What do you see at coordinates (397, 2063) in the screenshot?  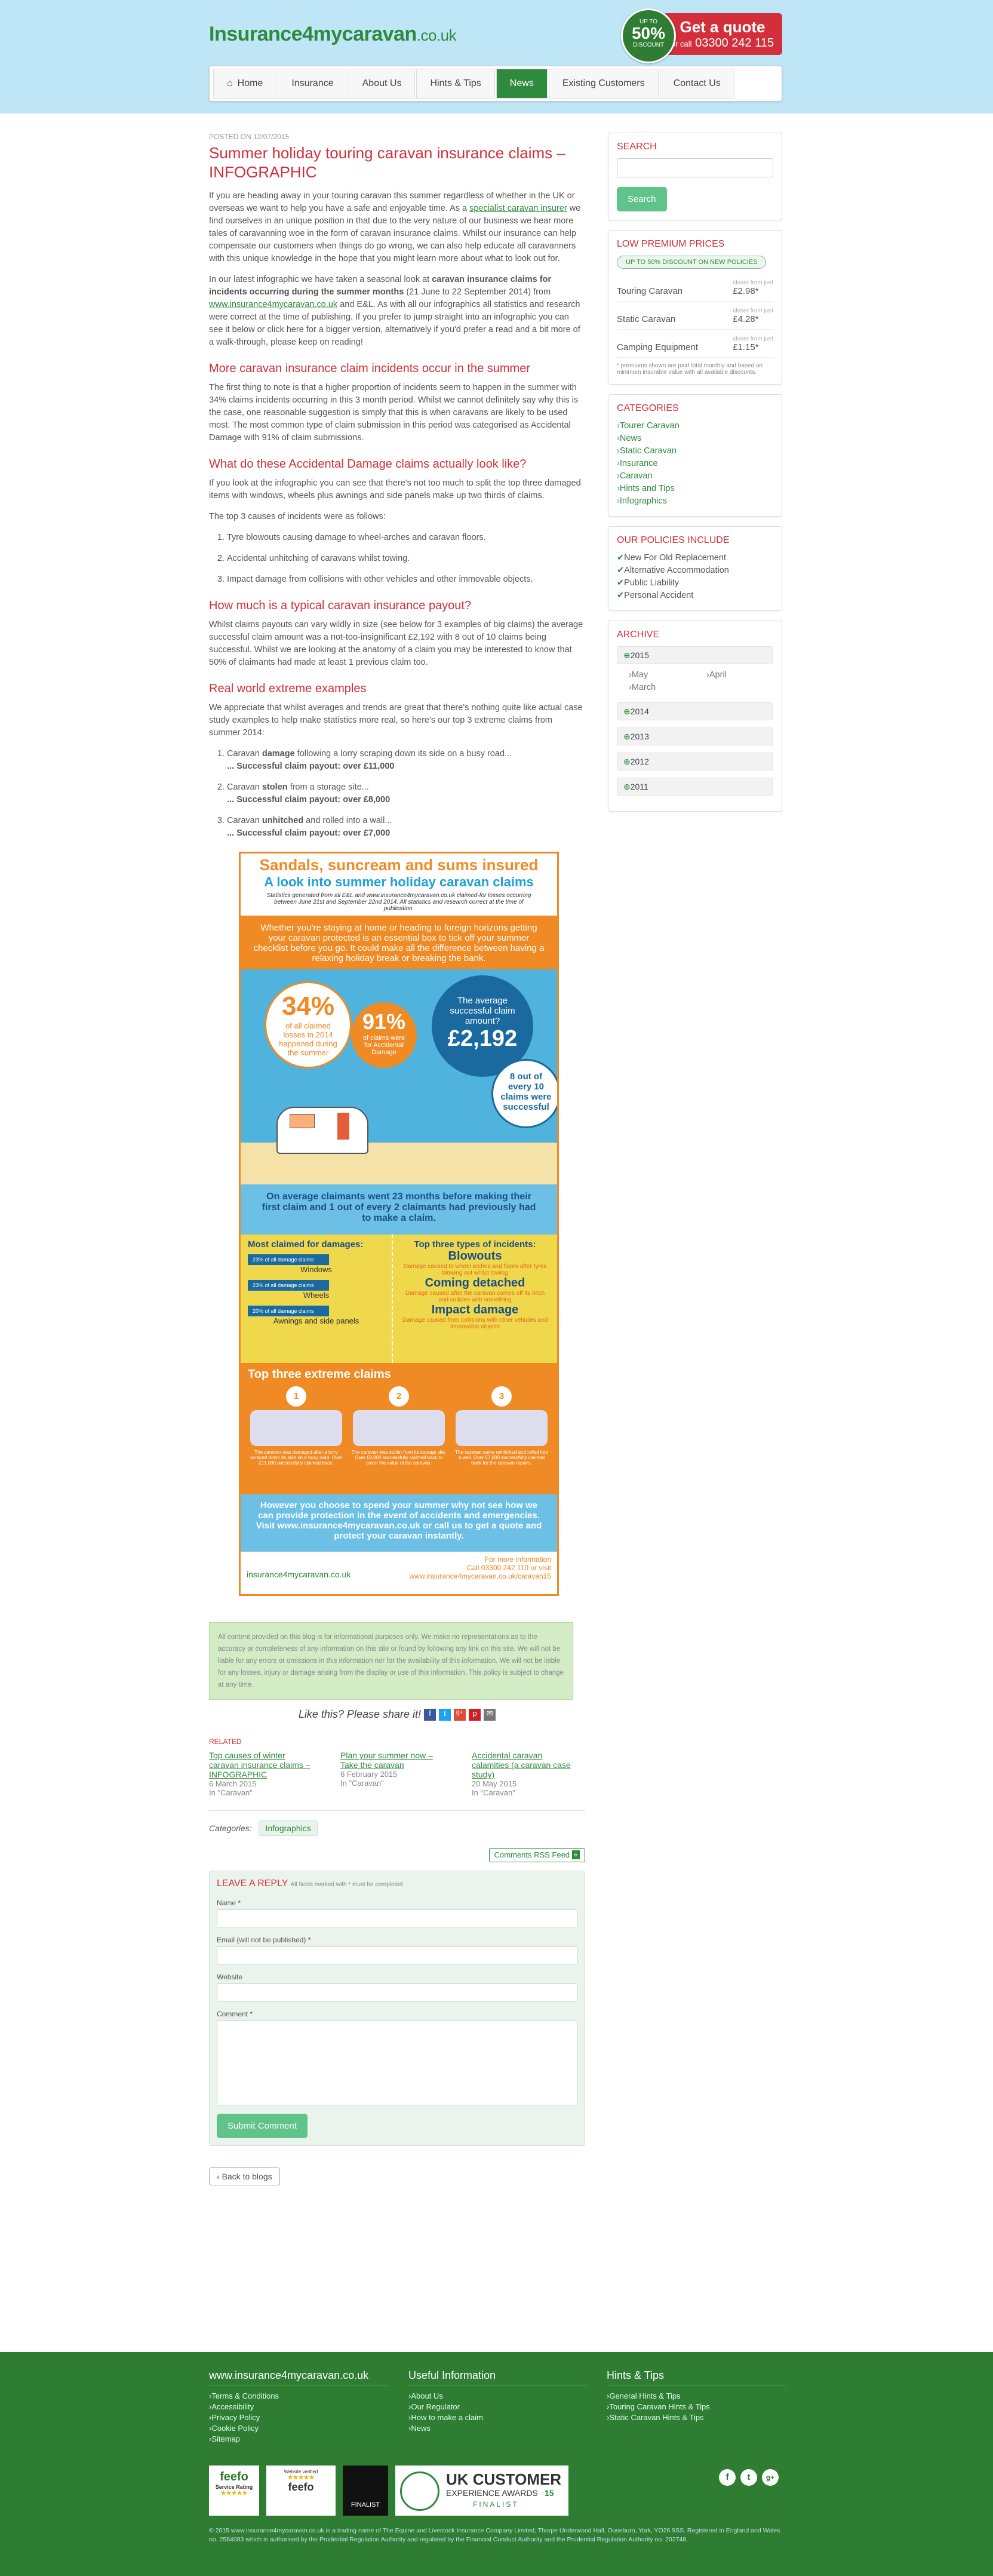 I see `comment-textarea` at bounding box center [397, 2063].